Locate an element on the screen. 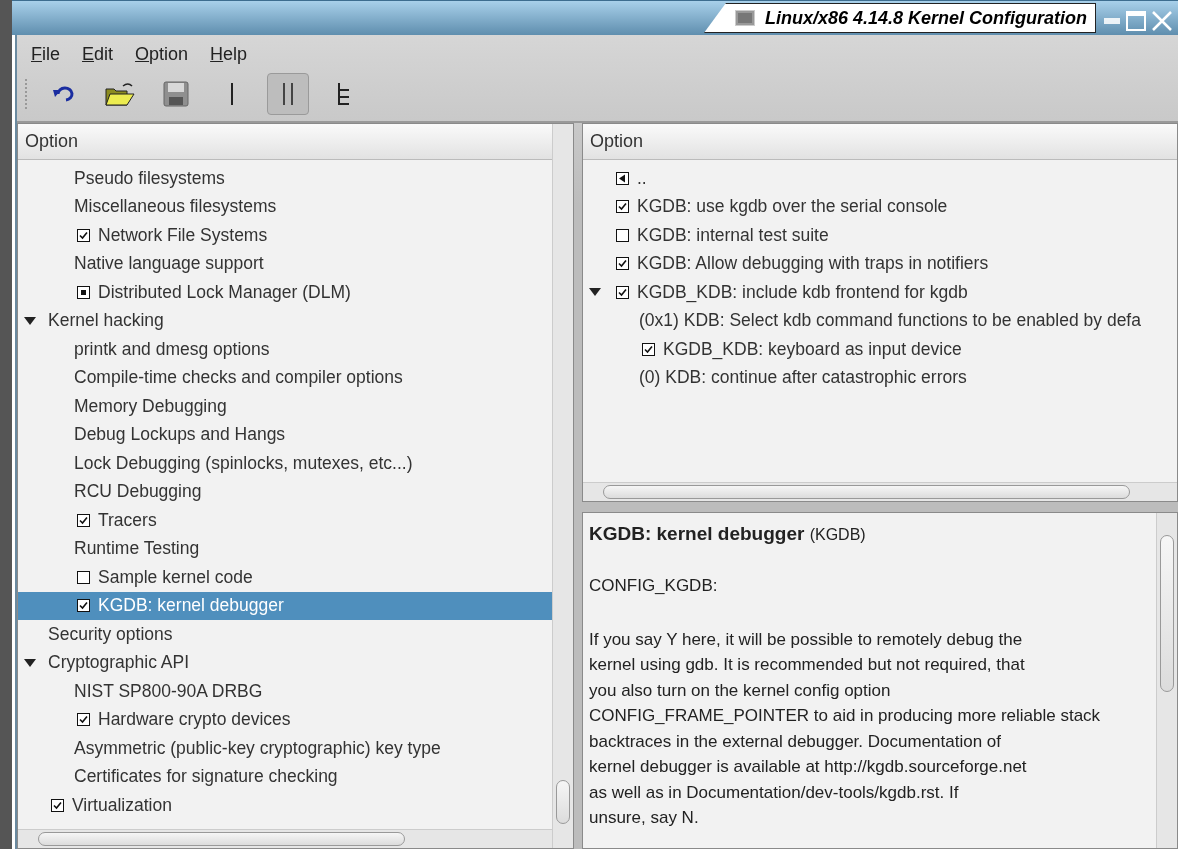 The height and width of the screenshot is (849, 1178). menu-item: Help is located at coordinates (229, 54).